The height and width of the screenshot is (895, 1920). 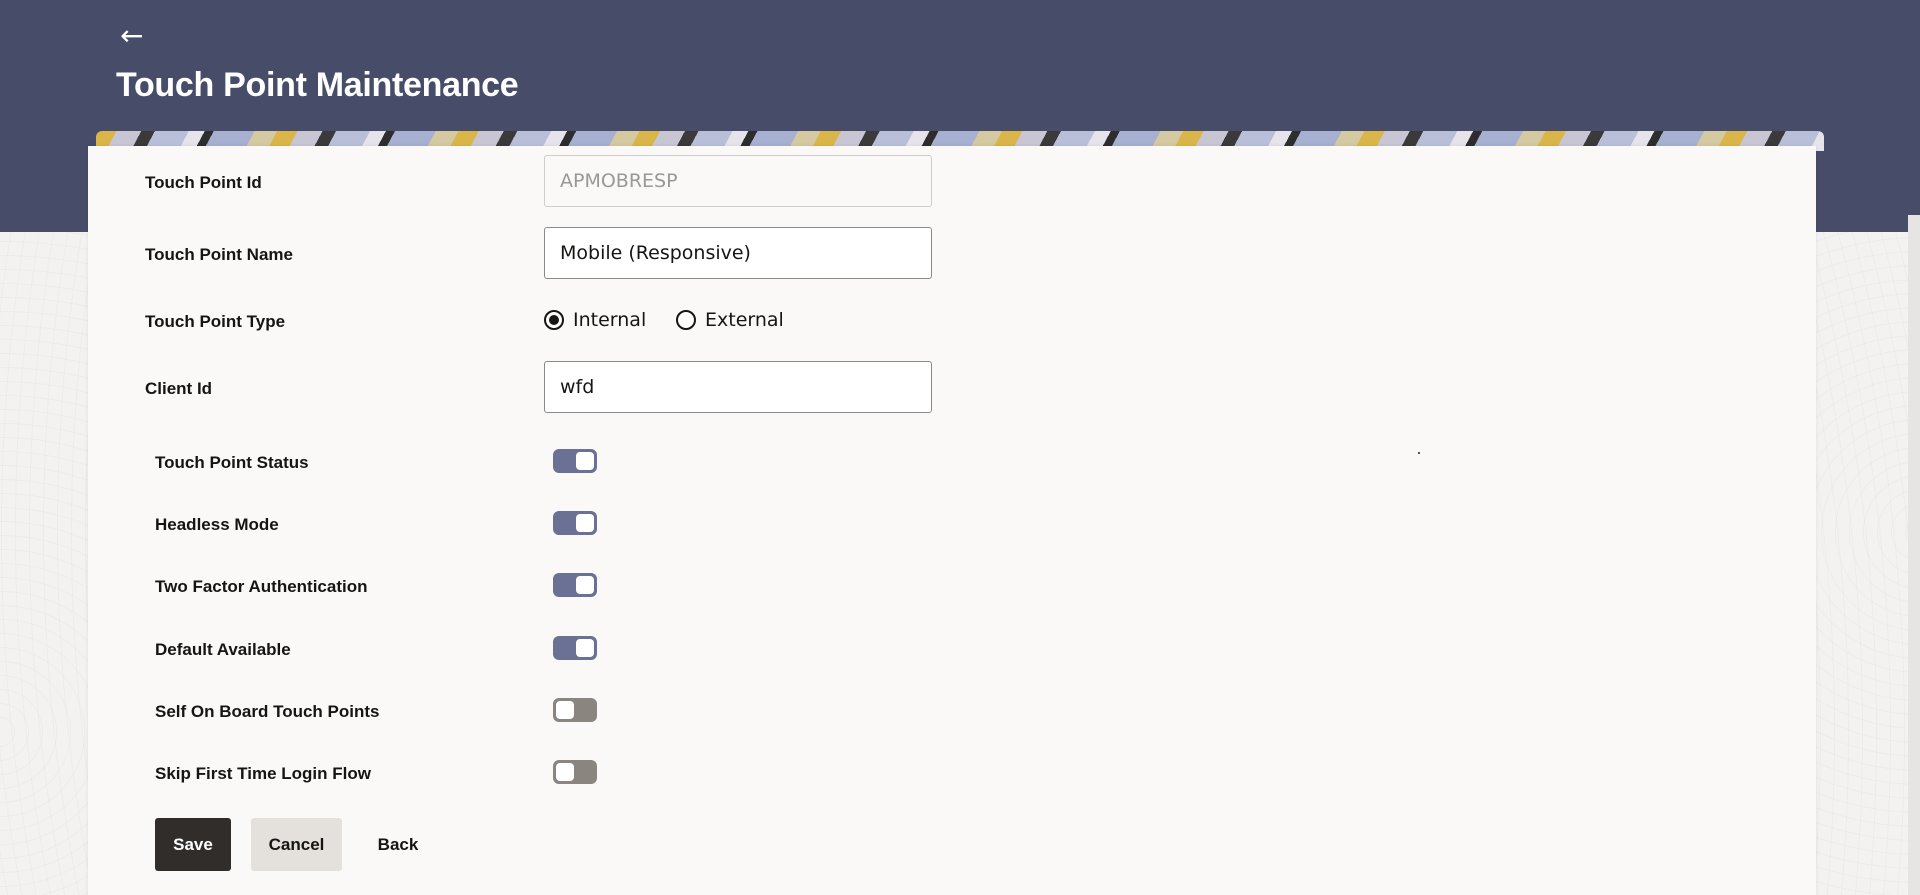 What do you see at coordinates (261, 586) in the screenshot?
I see `two-factor-authentication-label: Two Factor Authentication` at bounding box center [261, 586].